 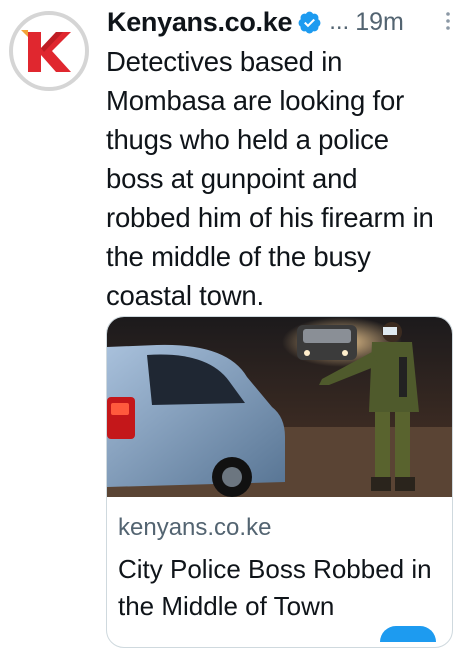 I want to click on verified-badge-icon, so click(x=309, y=22).